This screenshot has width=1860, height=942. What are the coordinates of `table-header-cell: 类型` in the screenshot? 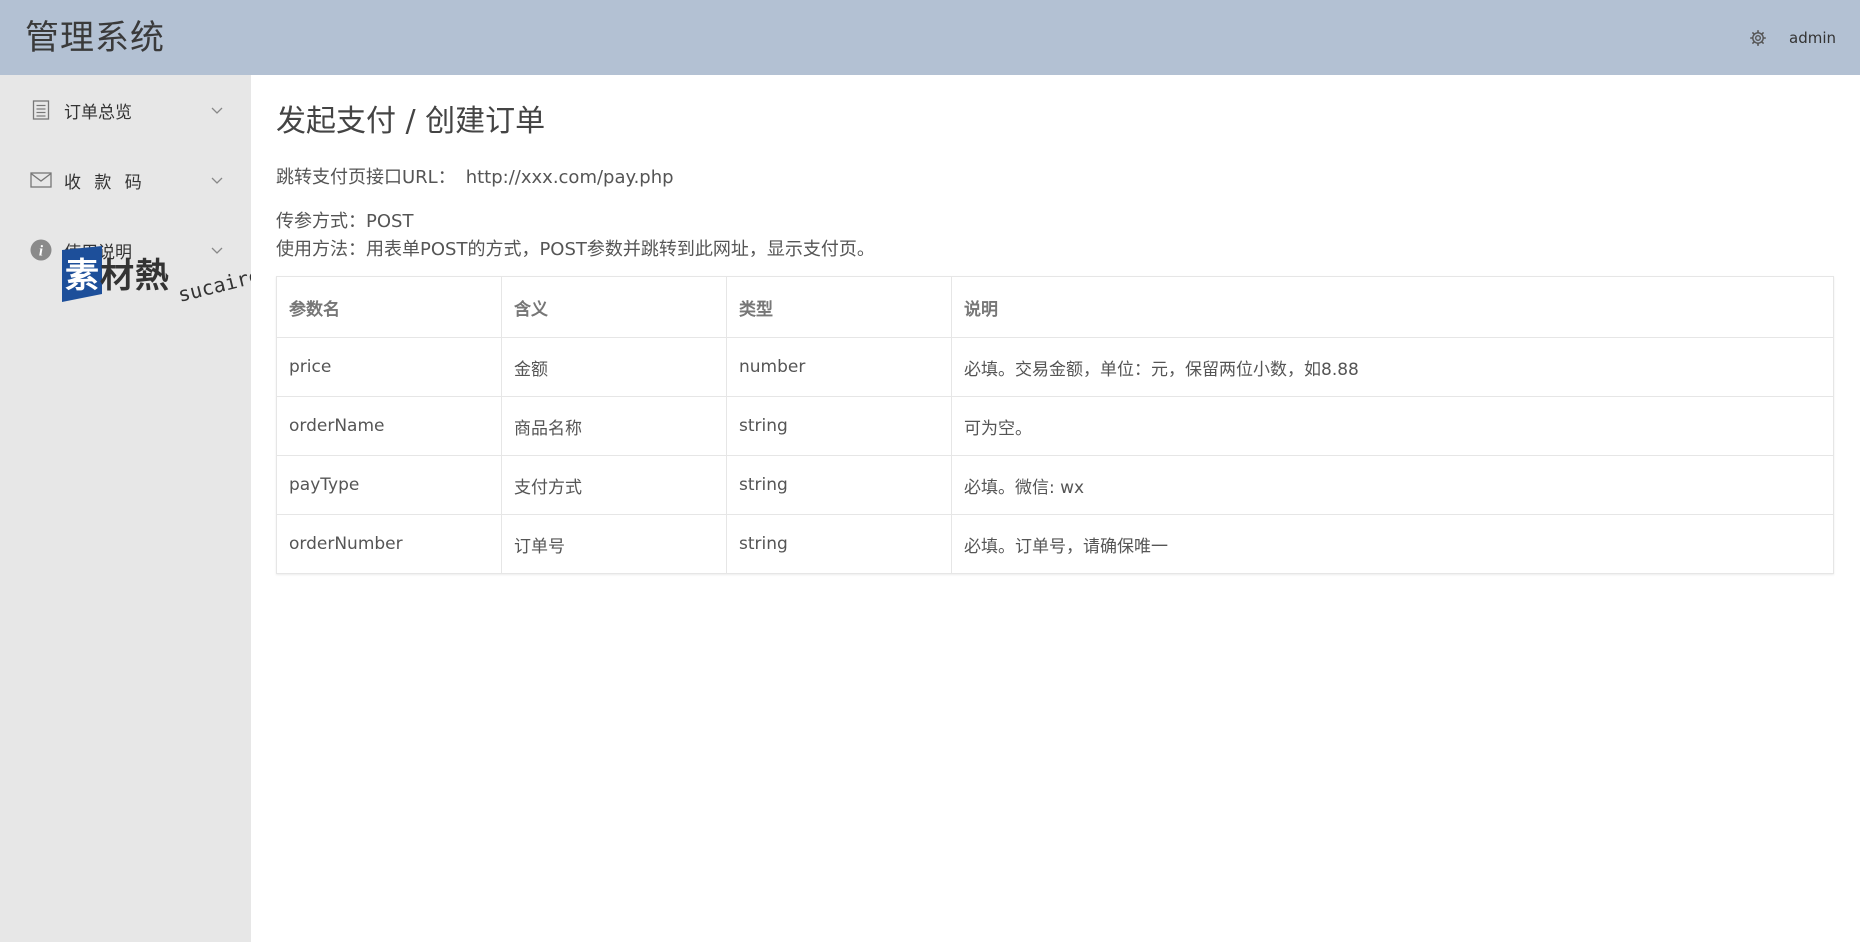 It's located at (839, 307).